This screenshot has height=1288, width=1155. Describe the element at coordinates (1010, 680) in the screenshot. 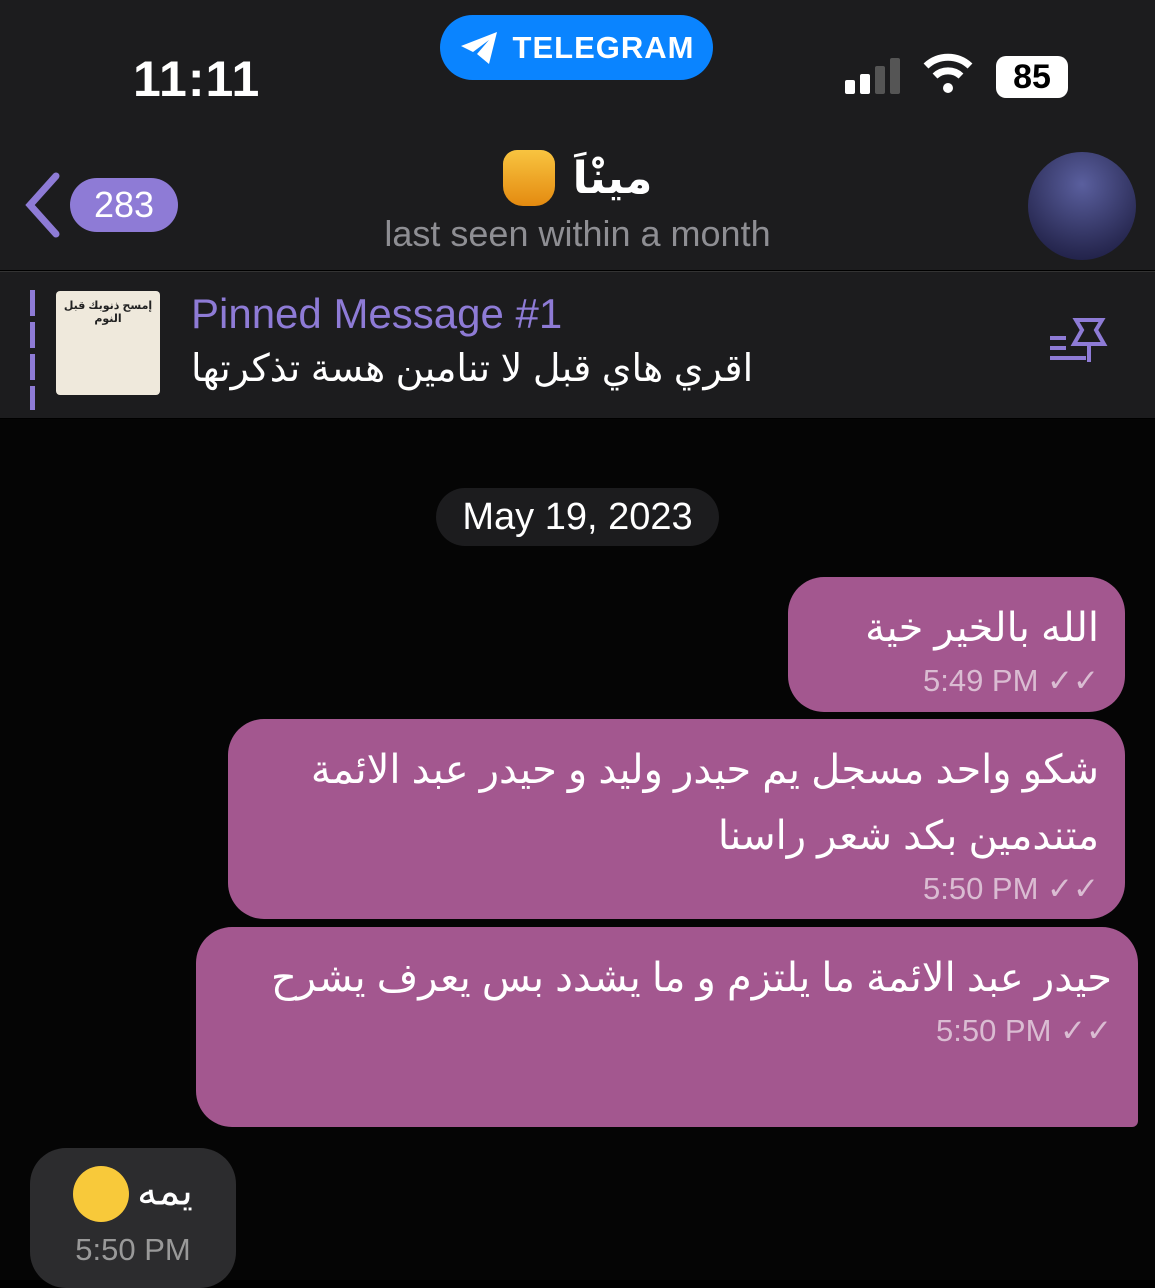

I see `message-time: 5:49 PM ✓✓` at that location.